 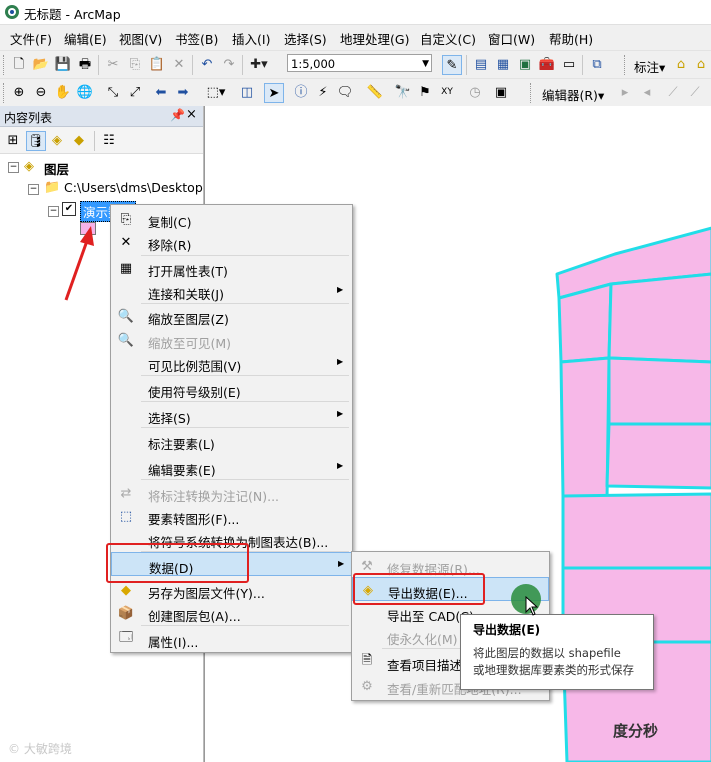 I want to click on menu-item-visible-scale-range: 可见比例范围(V) ▶, so click(x=231, y=363).